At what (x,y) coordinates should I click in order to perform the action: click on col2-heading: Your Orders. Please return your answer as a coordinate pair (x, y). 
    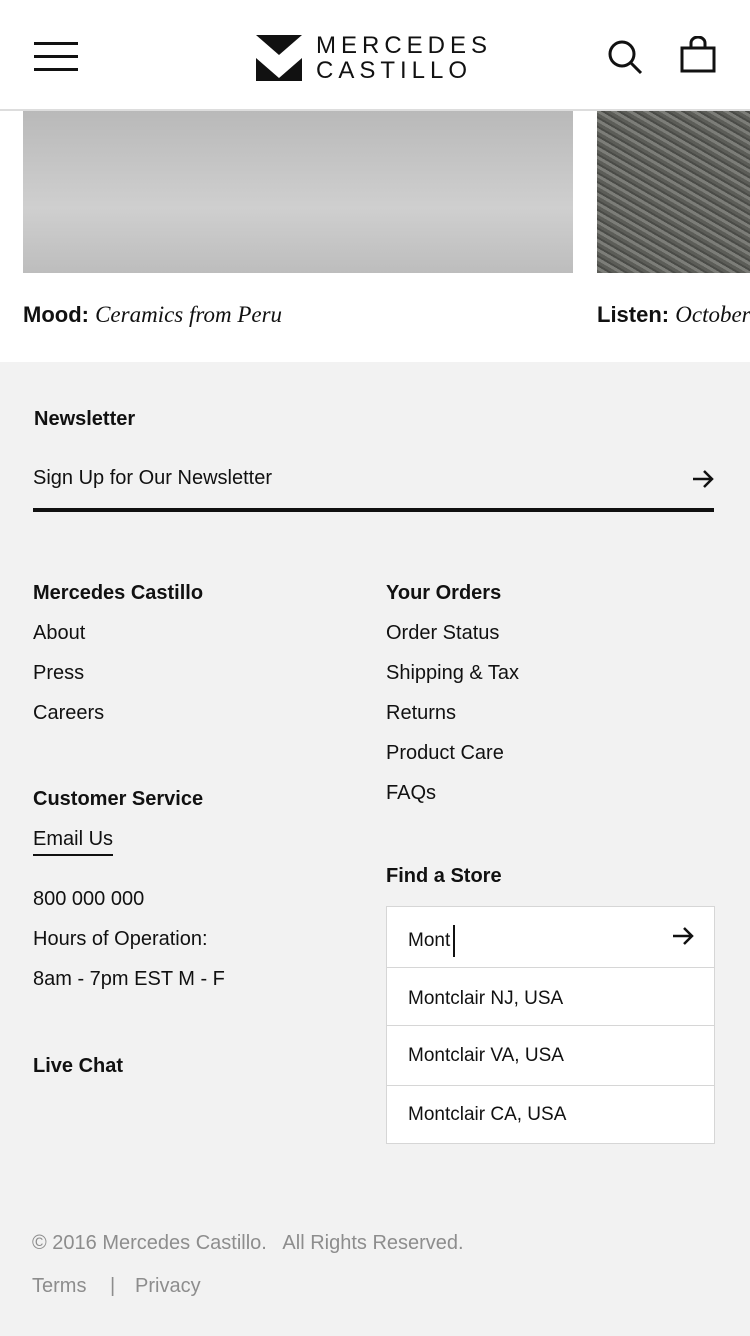
    Looking at the image, I should click on (444, 593).